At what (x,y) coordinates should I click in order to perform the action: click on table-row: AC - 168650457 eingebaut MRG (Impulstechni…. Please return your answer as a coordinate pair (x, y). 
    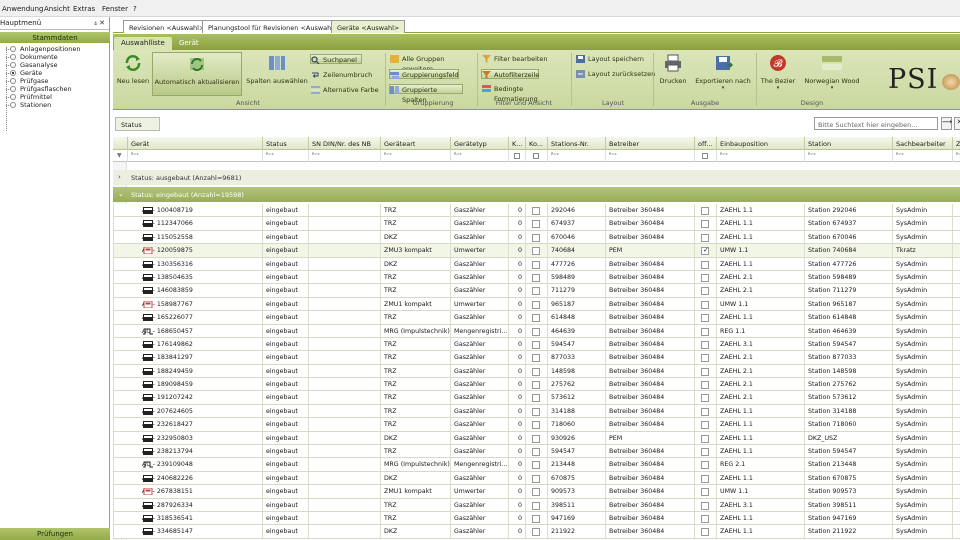
    Looking at the image, I should click on (536, 331).